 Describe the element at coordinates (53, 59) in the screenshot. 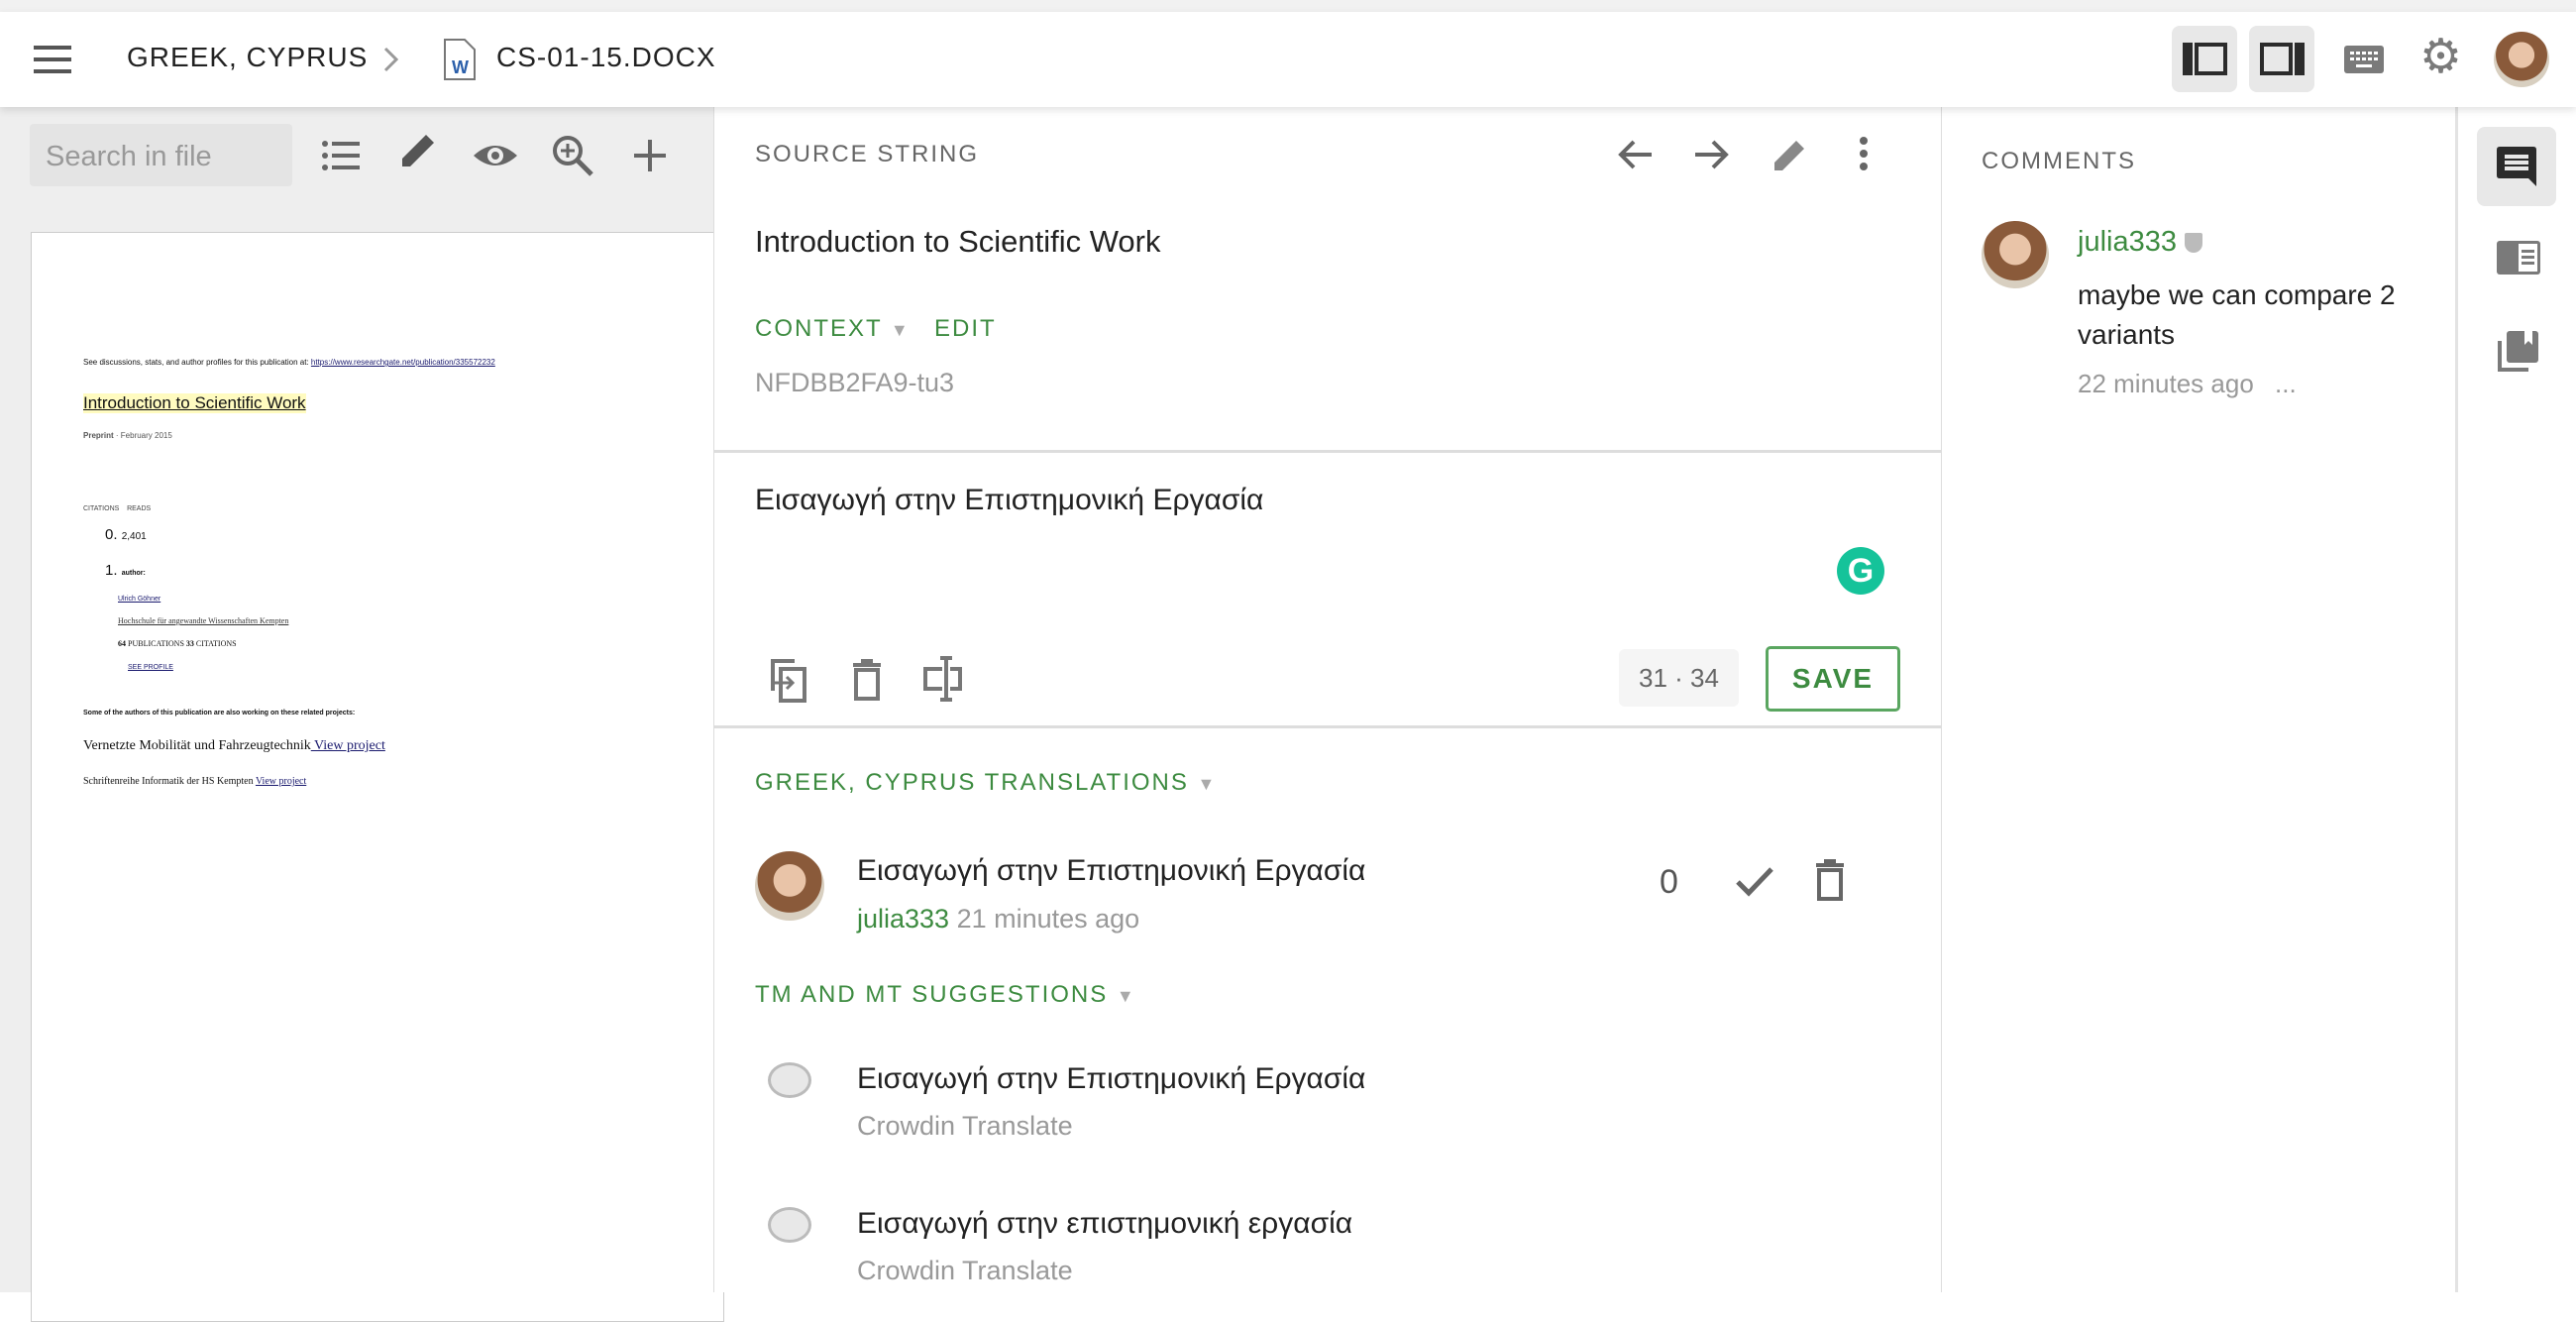

I see `menu-icon` at that location.